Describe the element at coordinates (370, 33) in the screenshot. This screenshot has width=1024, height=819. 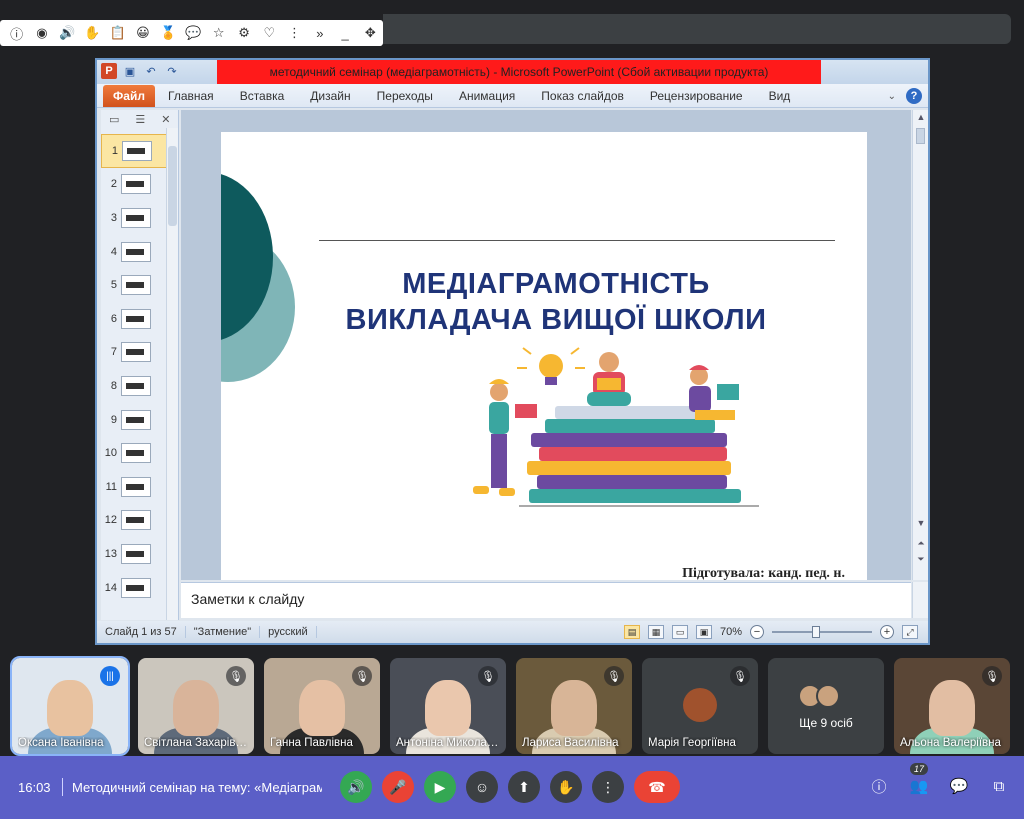
I see `move-icon: ✥` at that location.